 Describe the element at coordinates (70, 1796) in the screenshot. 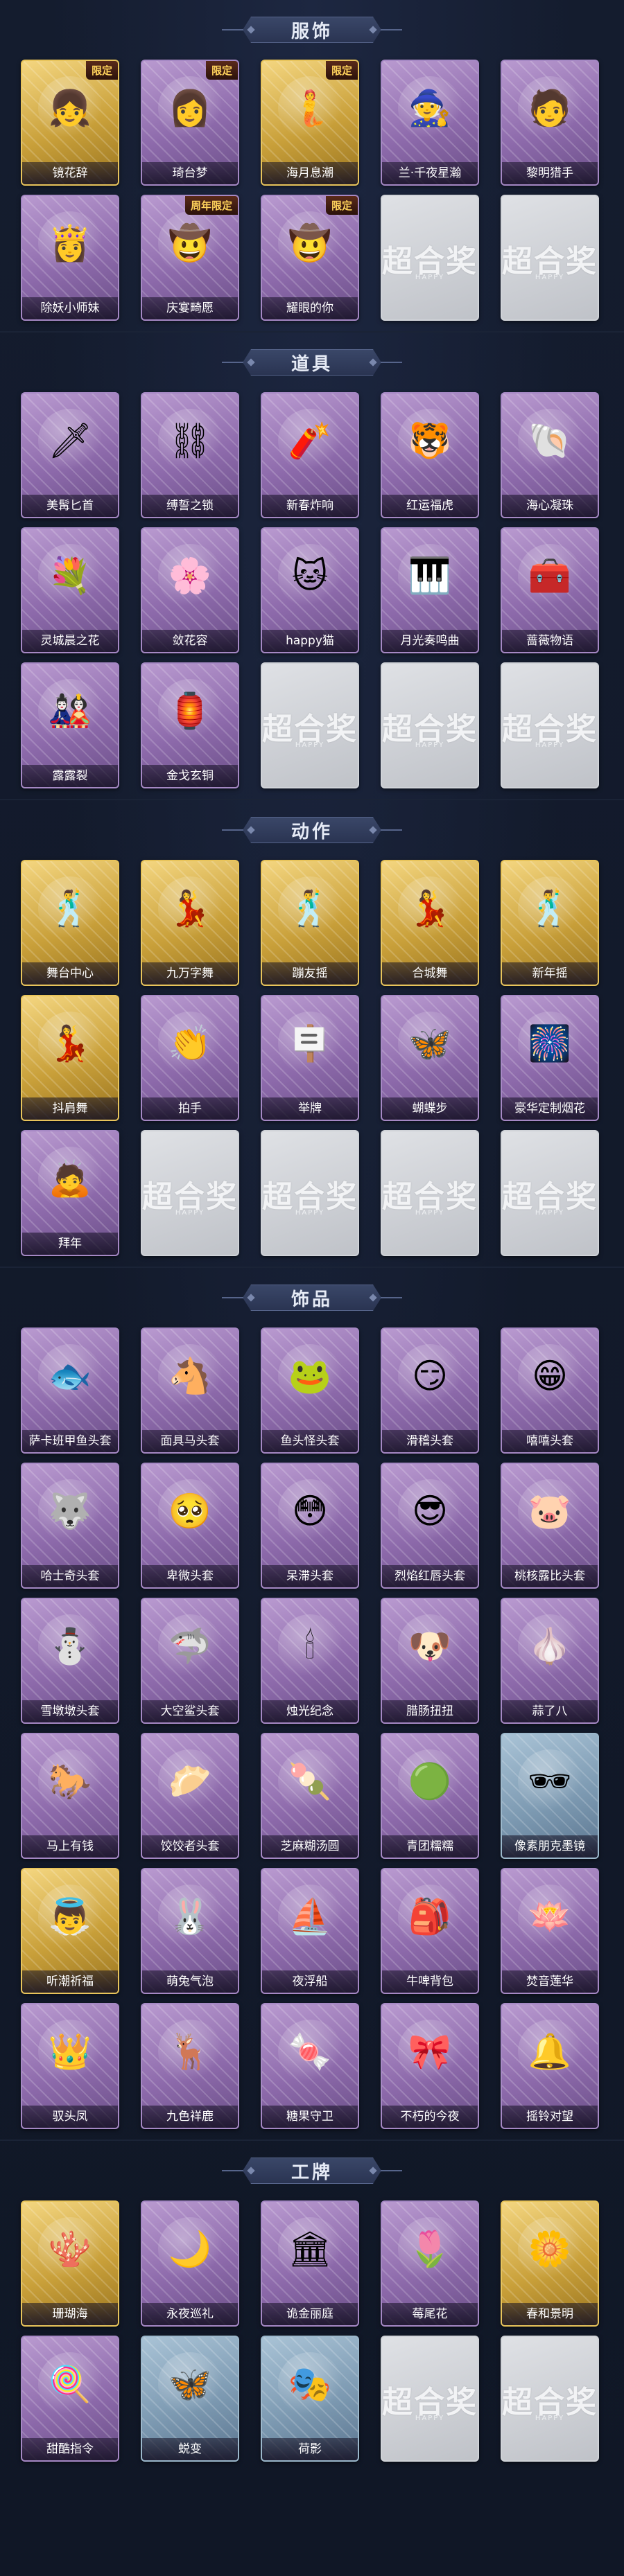

I see `item-card: 🐎 马上有钱` at that location.